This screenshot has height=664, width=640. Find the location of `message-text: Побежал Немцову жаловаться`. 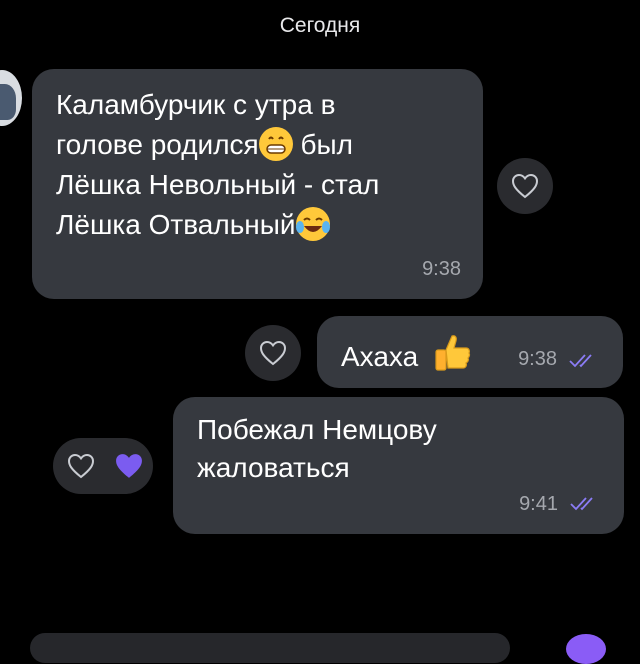

message-text: Побежал Немцову жаловаться is located at coordinates (317, 448).